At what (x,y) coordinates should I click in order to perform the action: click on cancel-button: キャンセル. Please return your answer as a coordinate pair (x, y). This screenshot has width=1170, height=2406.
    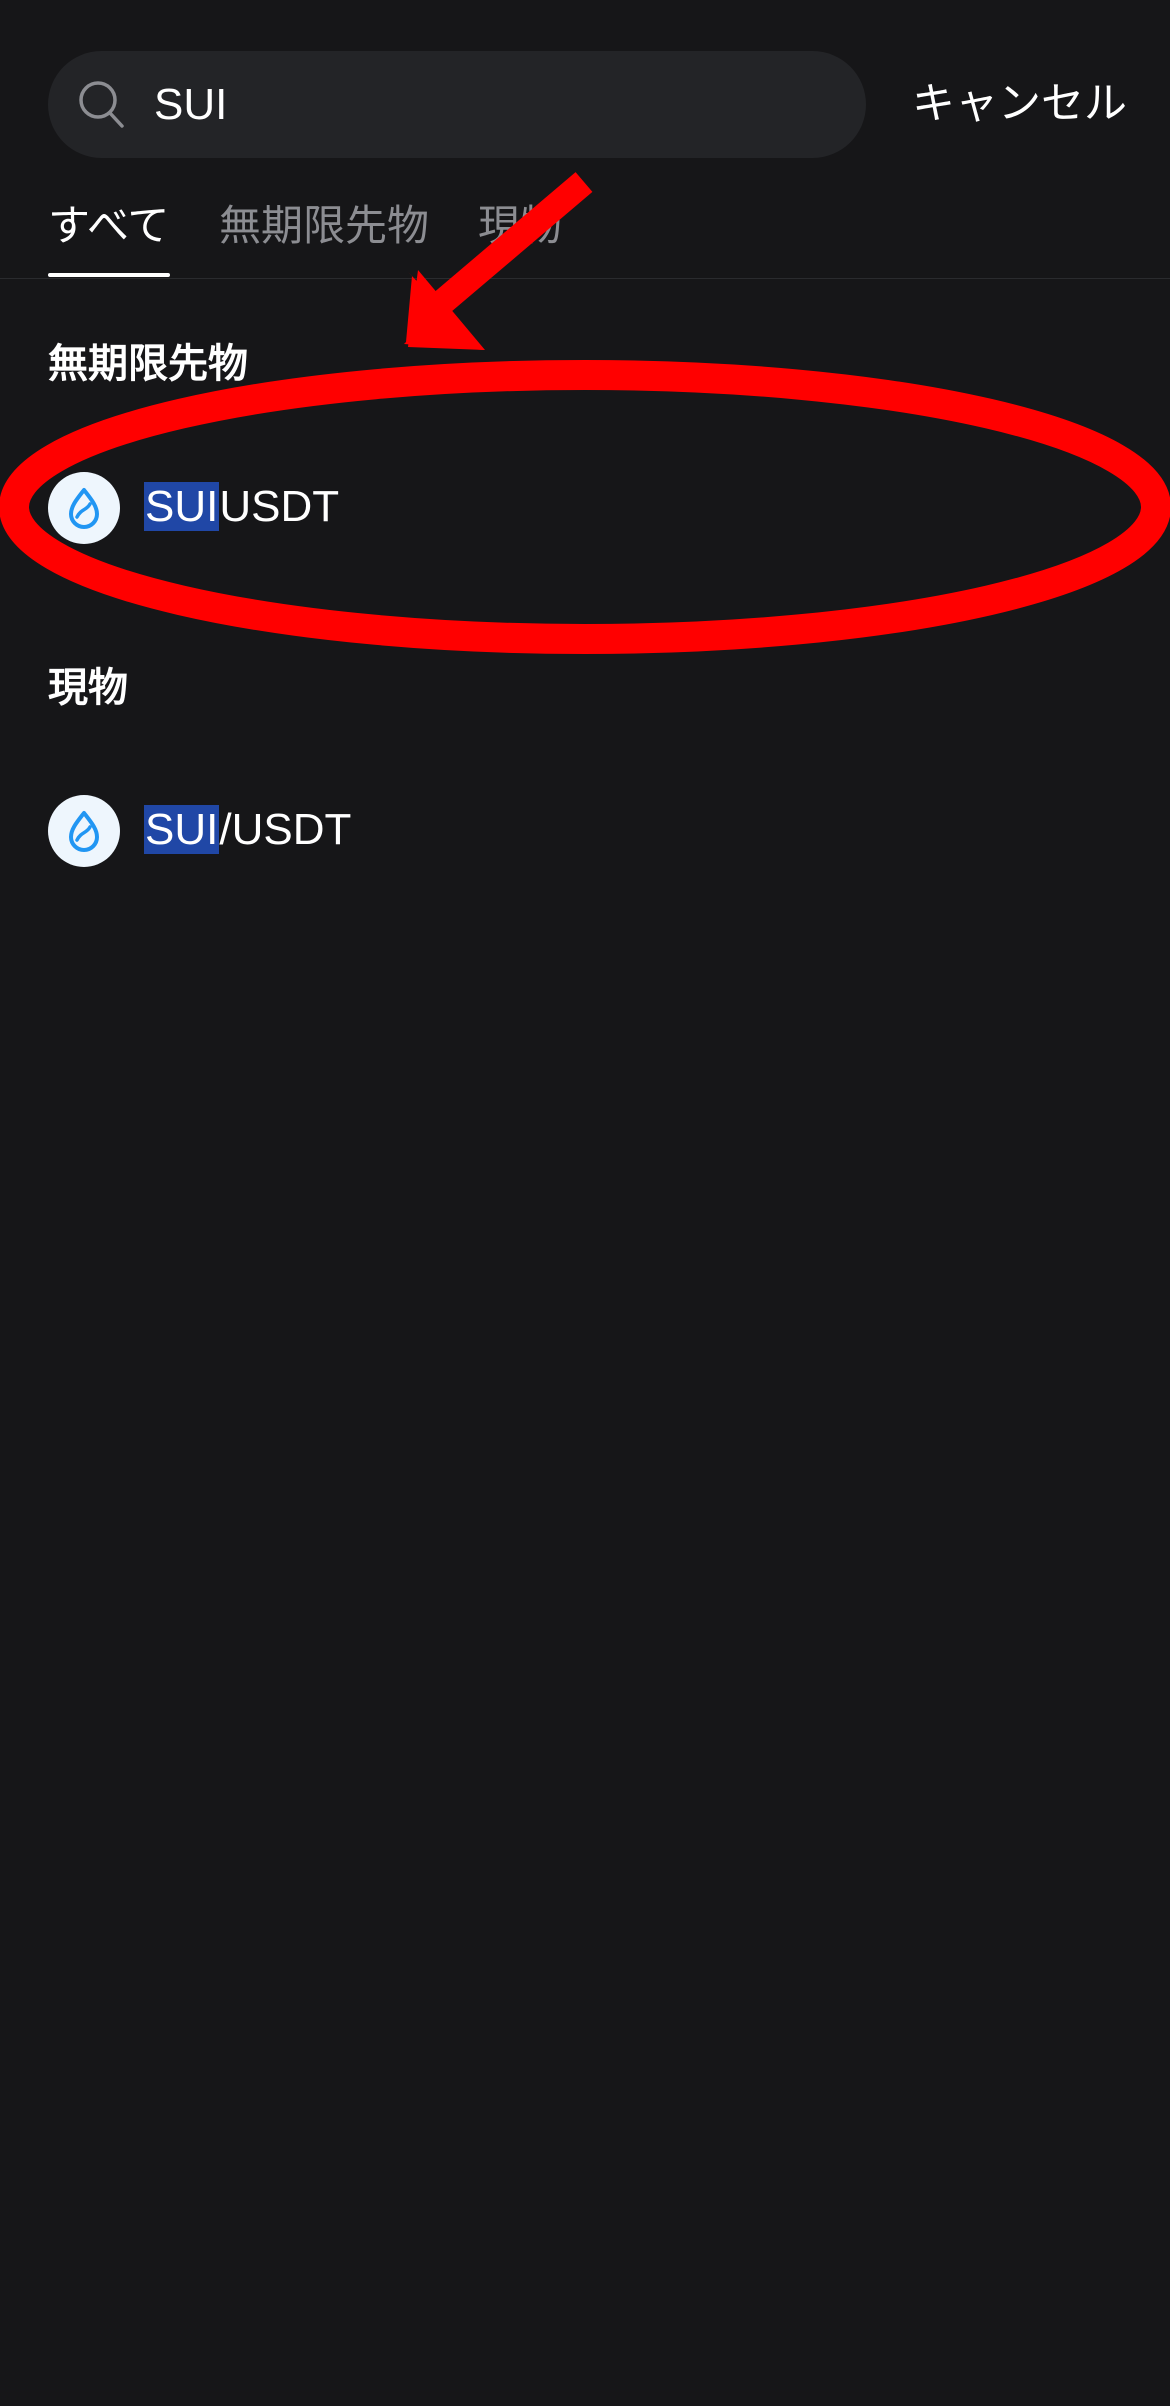
    Looking at the image, I should click on (1019, 104).